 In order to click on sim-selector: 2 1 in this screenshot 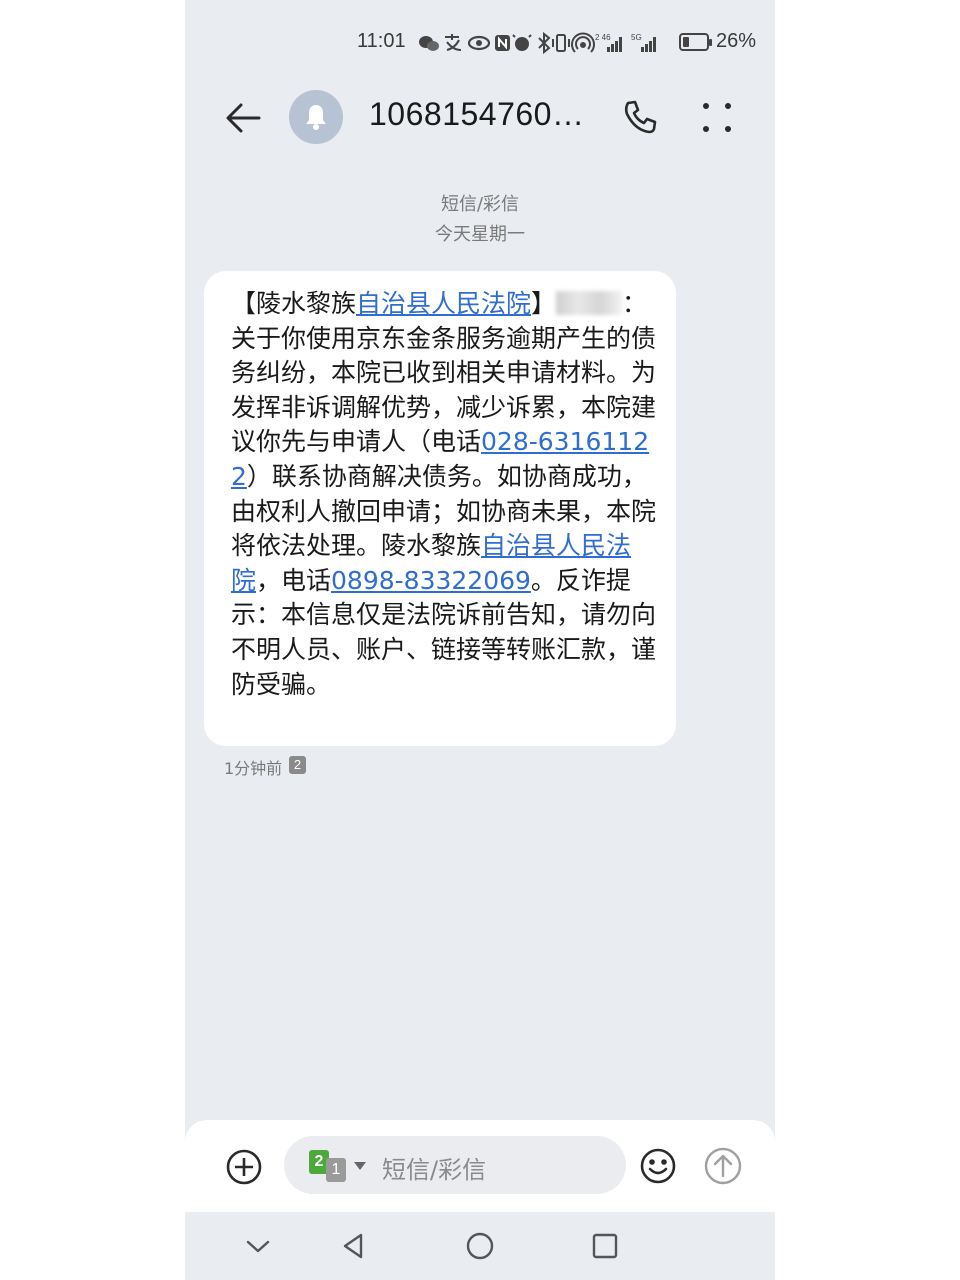, I will do `click(339, 1166)`.